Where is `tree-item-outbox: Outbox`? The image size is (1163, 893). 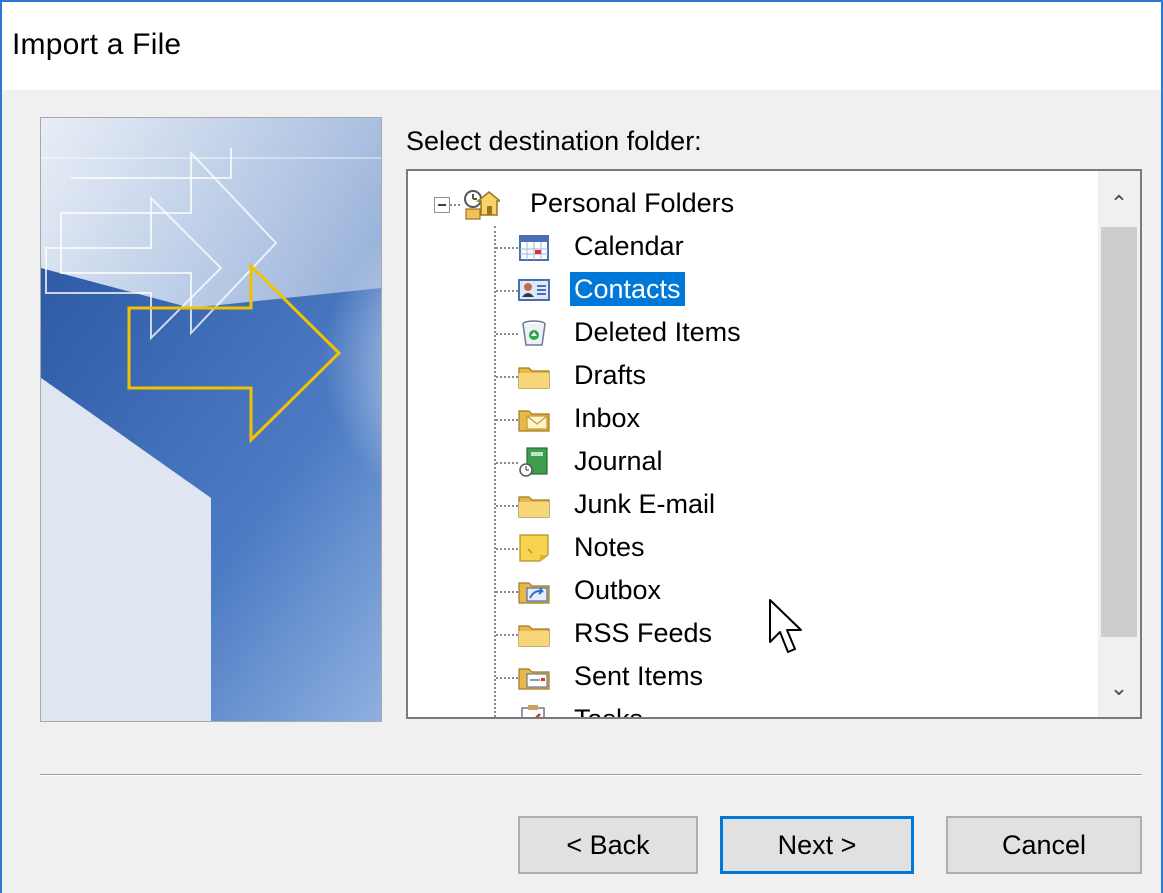
tree-item-outbox: Outbox is located at coordinates (738, 591).